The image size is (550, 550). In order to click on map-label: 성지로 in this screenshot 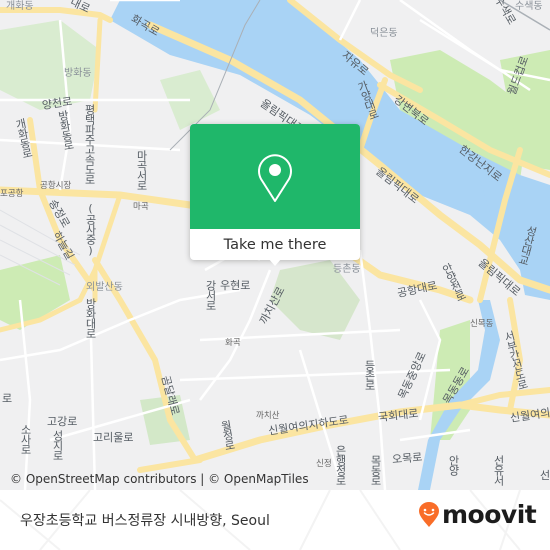, I will do `click(57, 445)`.